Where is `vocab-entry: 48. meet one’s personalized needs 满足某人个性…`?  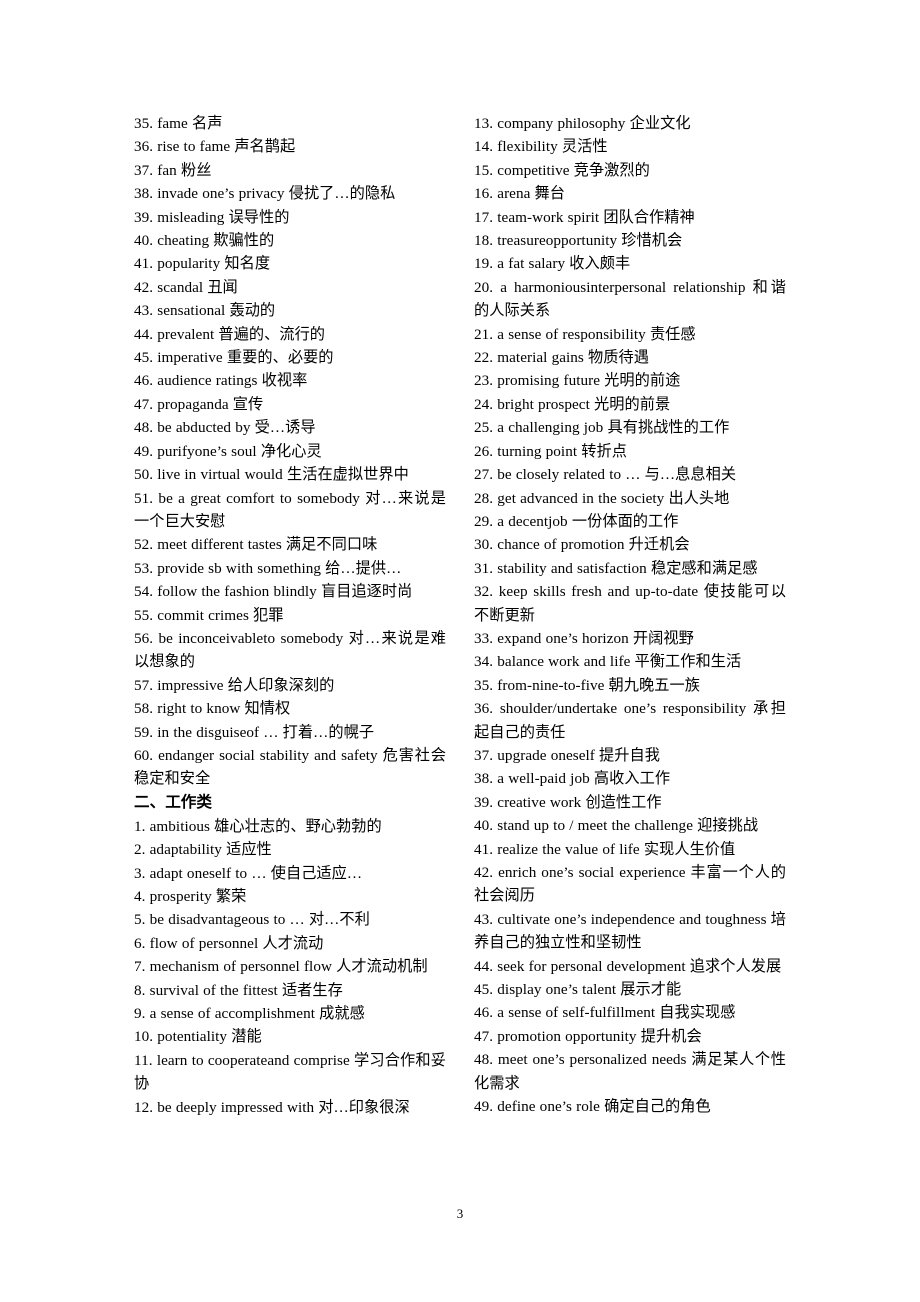
vocab-entry: 48. meet one’s personalized needs 满足某人个性… is located at coordinates (630, 1071).